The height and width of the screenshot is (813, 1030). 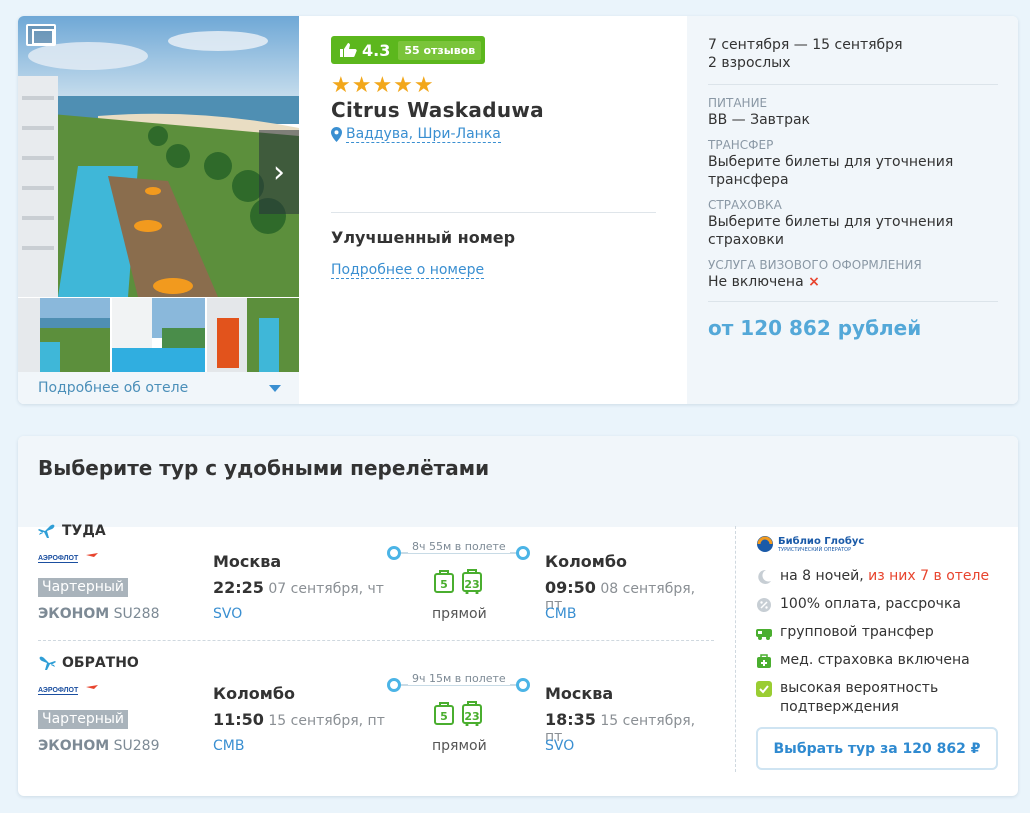 What do you see at coordinates (326, 589) in the screenshot?
I see `departure-date: 07 сентября, чт` at bounding box center [326, 589].